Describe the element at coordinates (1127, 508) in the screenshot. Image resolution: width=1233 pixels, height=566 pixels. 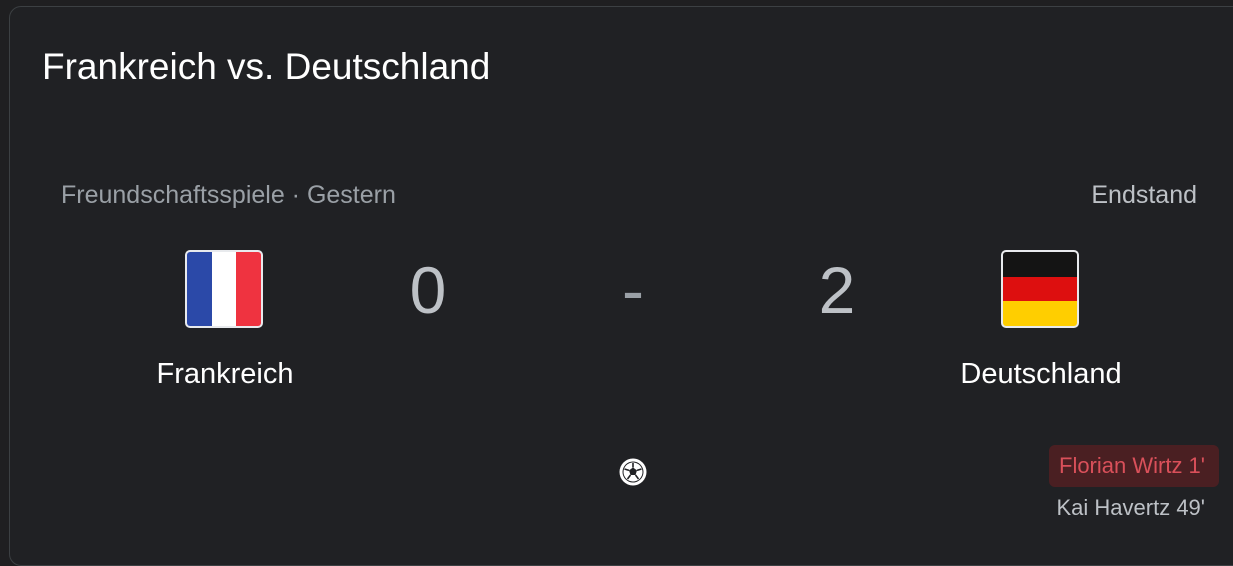
I see `scorer-item: Kai Havertz 49'` at that location.